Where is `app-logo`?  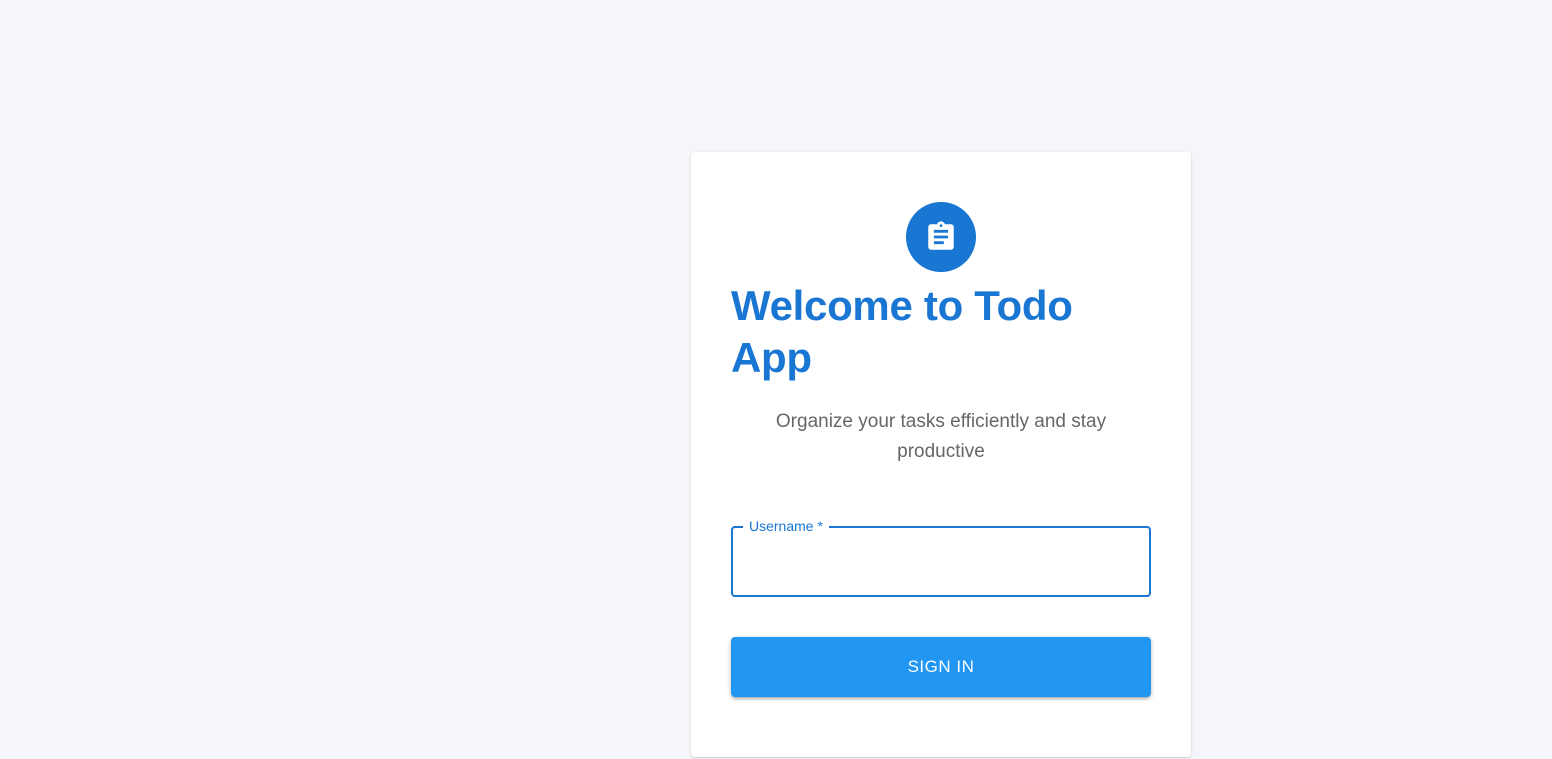 app-logo is located at coordinates (941, 237).